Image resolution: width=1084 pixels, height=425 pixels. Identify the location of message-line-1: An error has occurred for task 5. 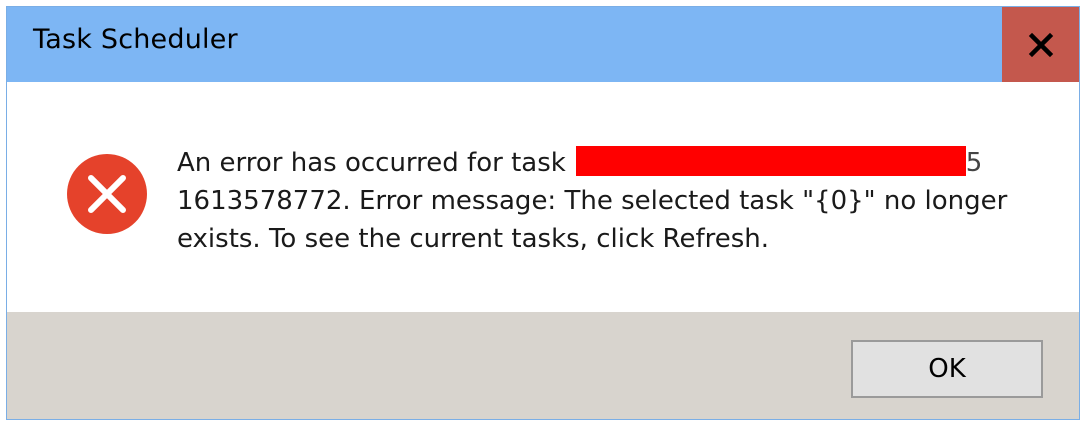
(607, 163).